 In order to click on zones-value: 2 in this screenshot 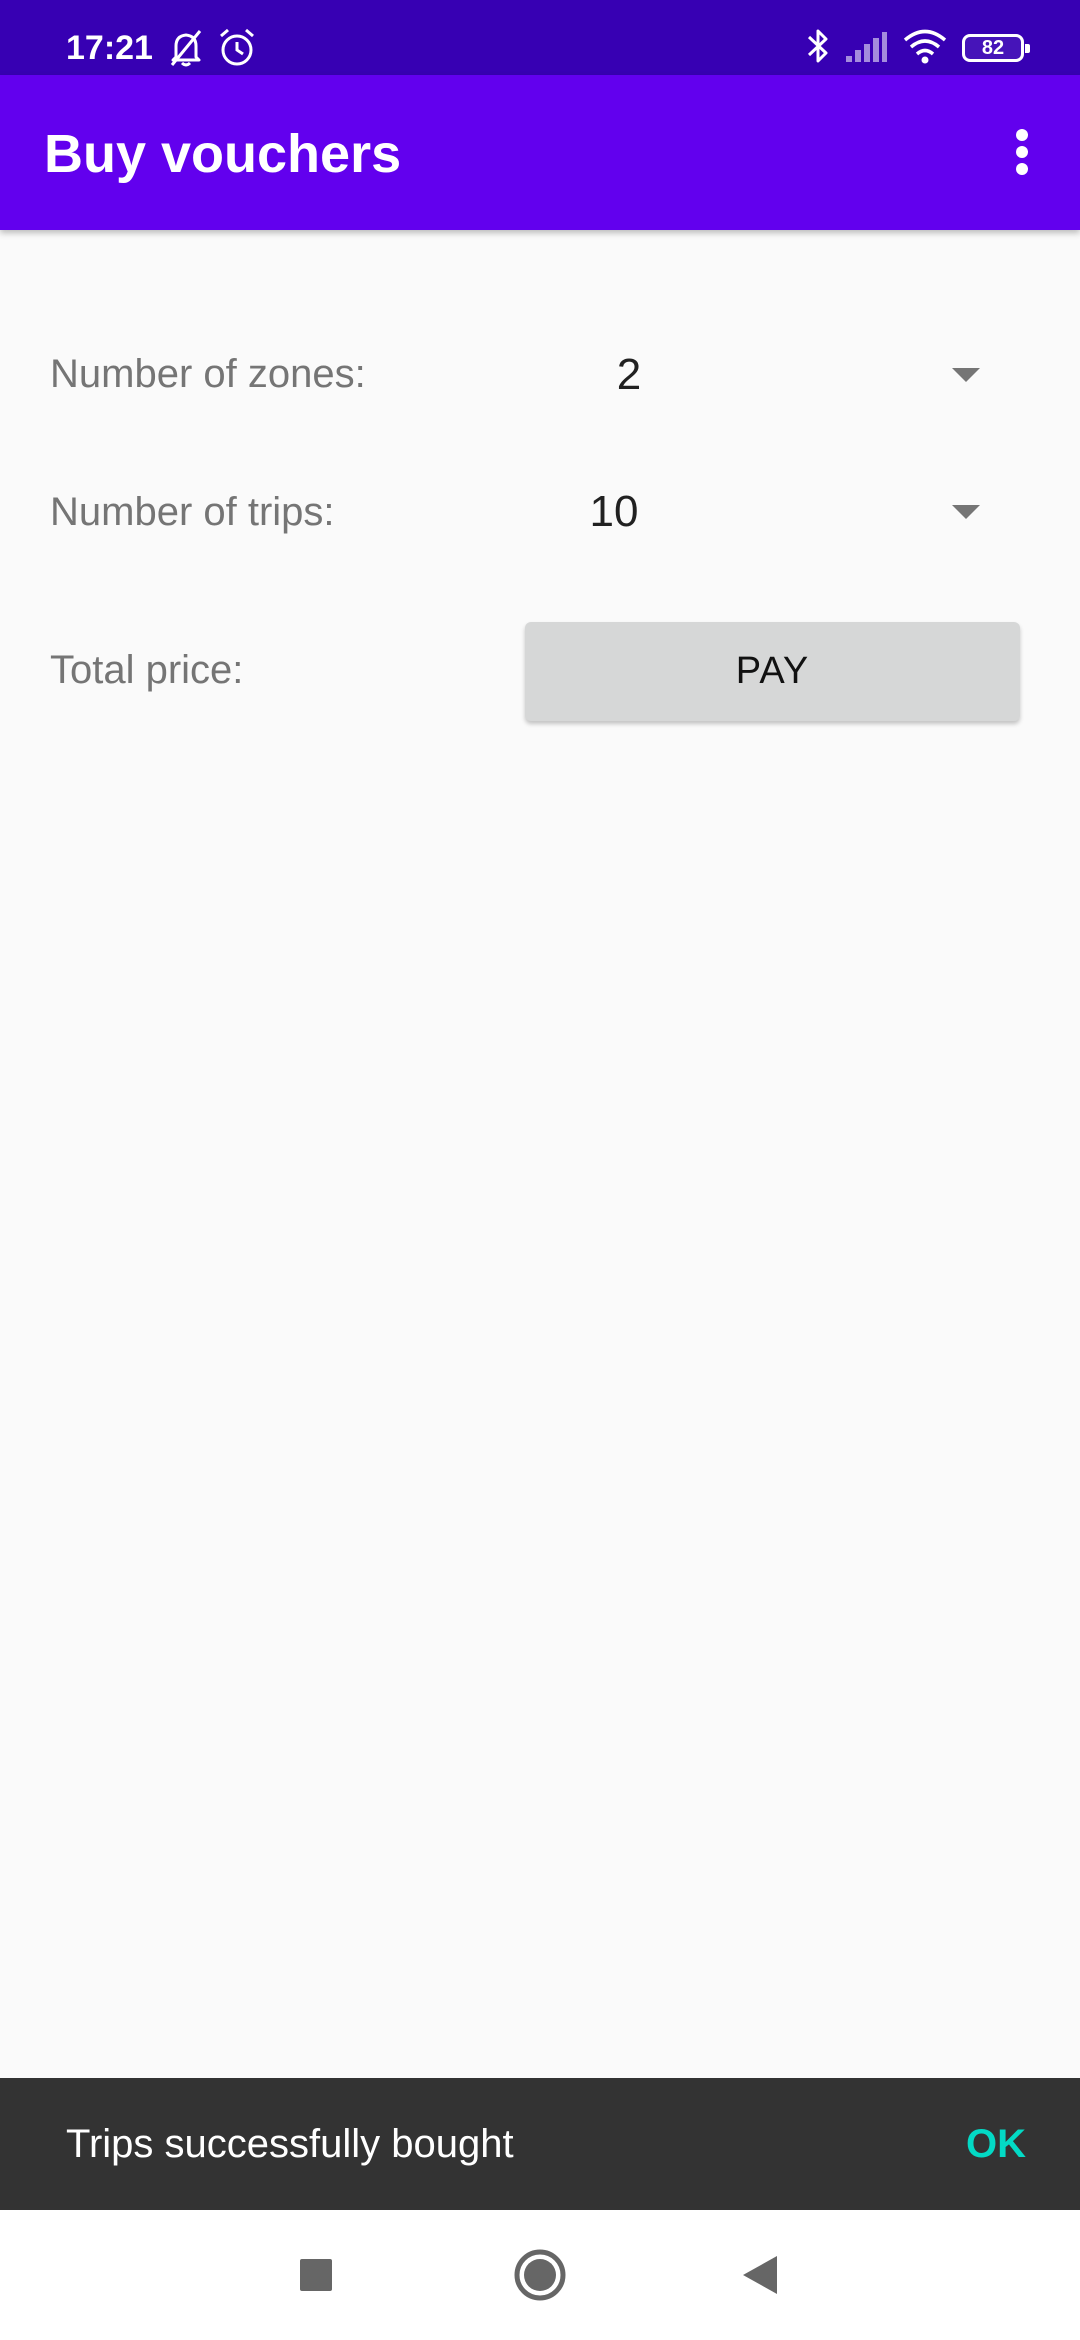, I will do `click(629, 374)`.